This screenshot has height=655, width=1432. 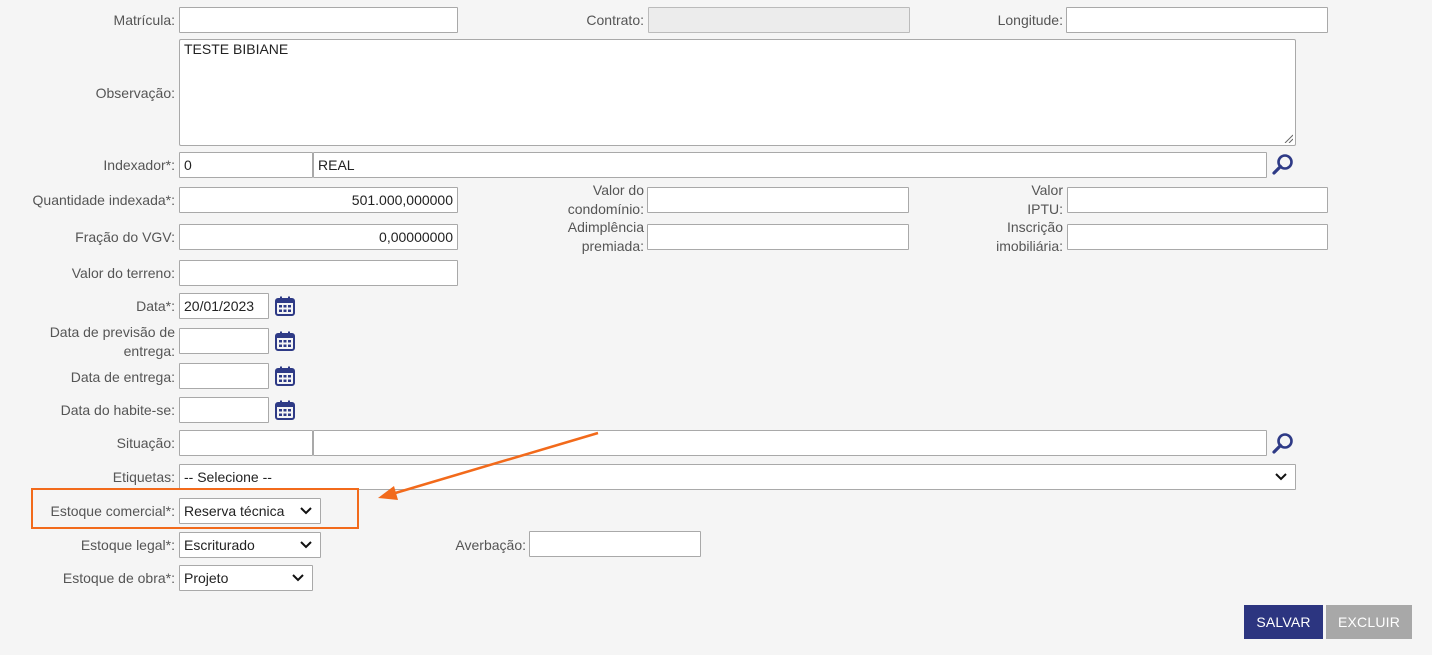 I want to click on averbacao-input, so click(x=615, y=544).